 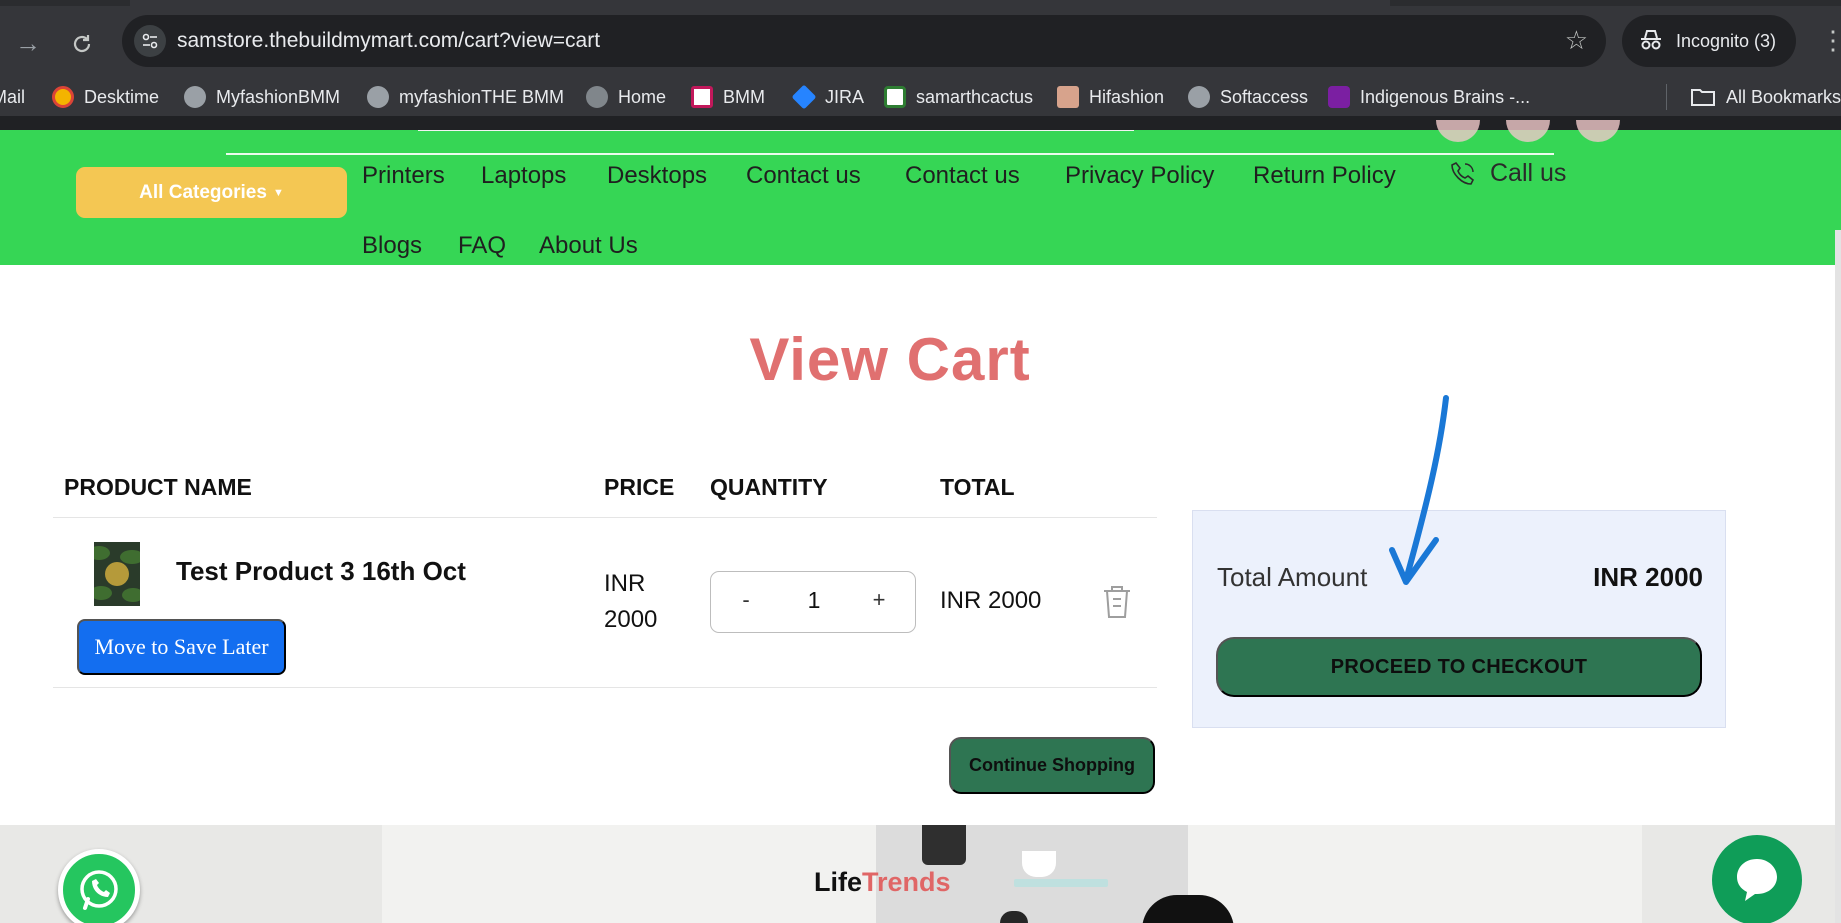 I want to click on whatsapp-button, so click(x=99, y=886).